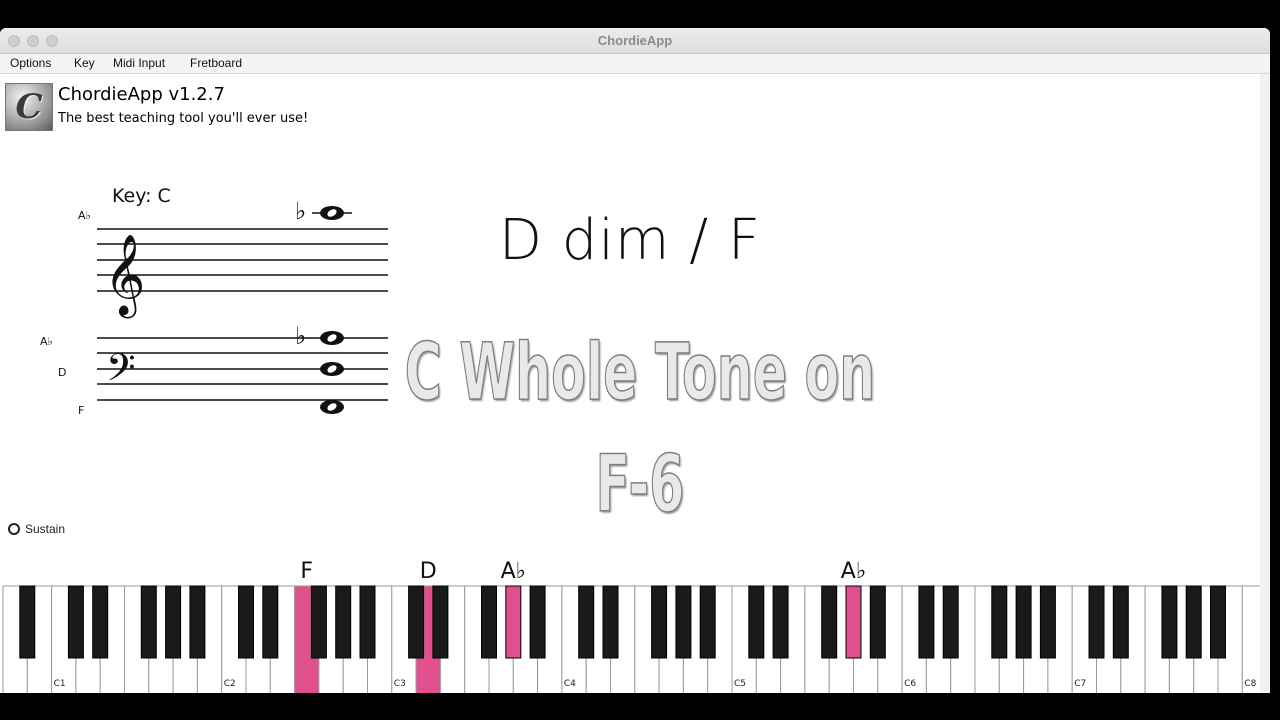 The height and width of the screenshot is (720, 1280). Describe the element at coordinates (570, 684) in the screenshot. I see `octave-label: C4` at that location.